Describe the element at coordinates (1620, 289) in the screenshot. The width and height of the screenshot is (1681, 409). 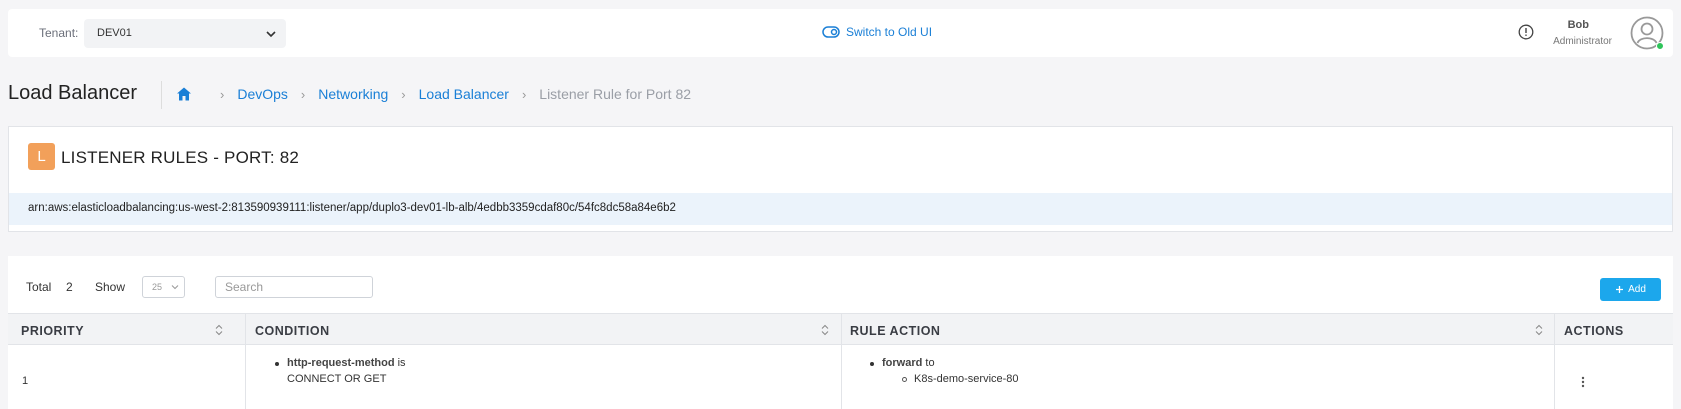
I see `plus-icon` at that location.